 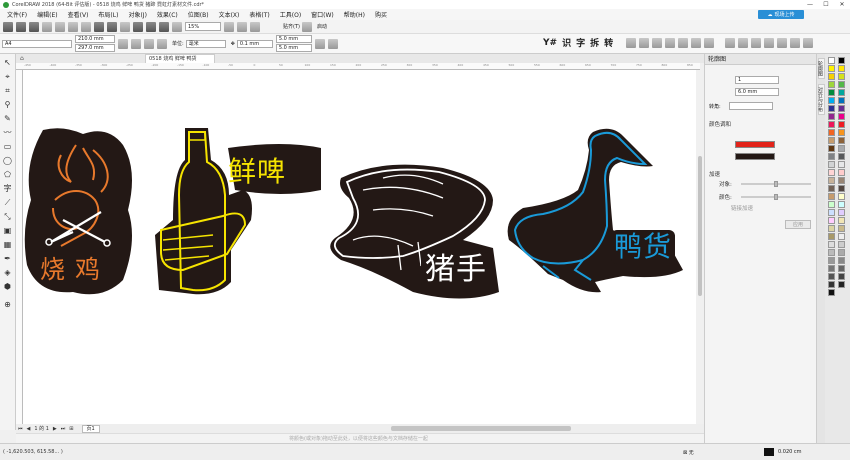 I want to click on new-document-icon, so click(x=8, y=26).